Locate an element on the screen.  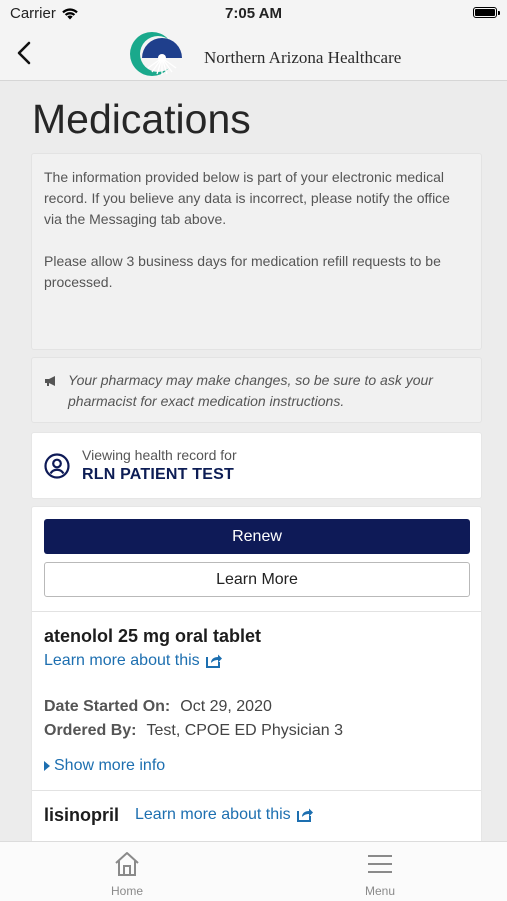
ordered-by-label: Ordered By: is located at coordinates (90, 730).